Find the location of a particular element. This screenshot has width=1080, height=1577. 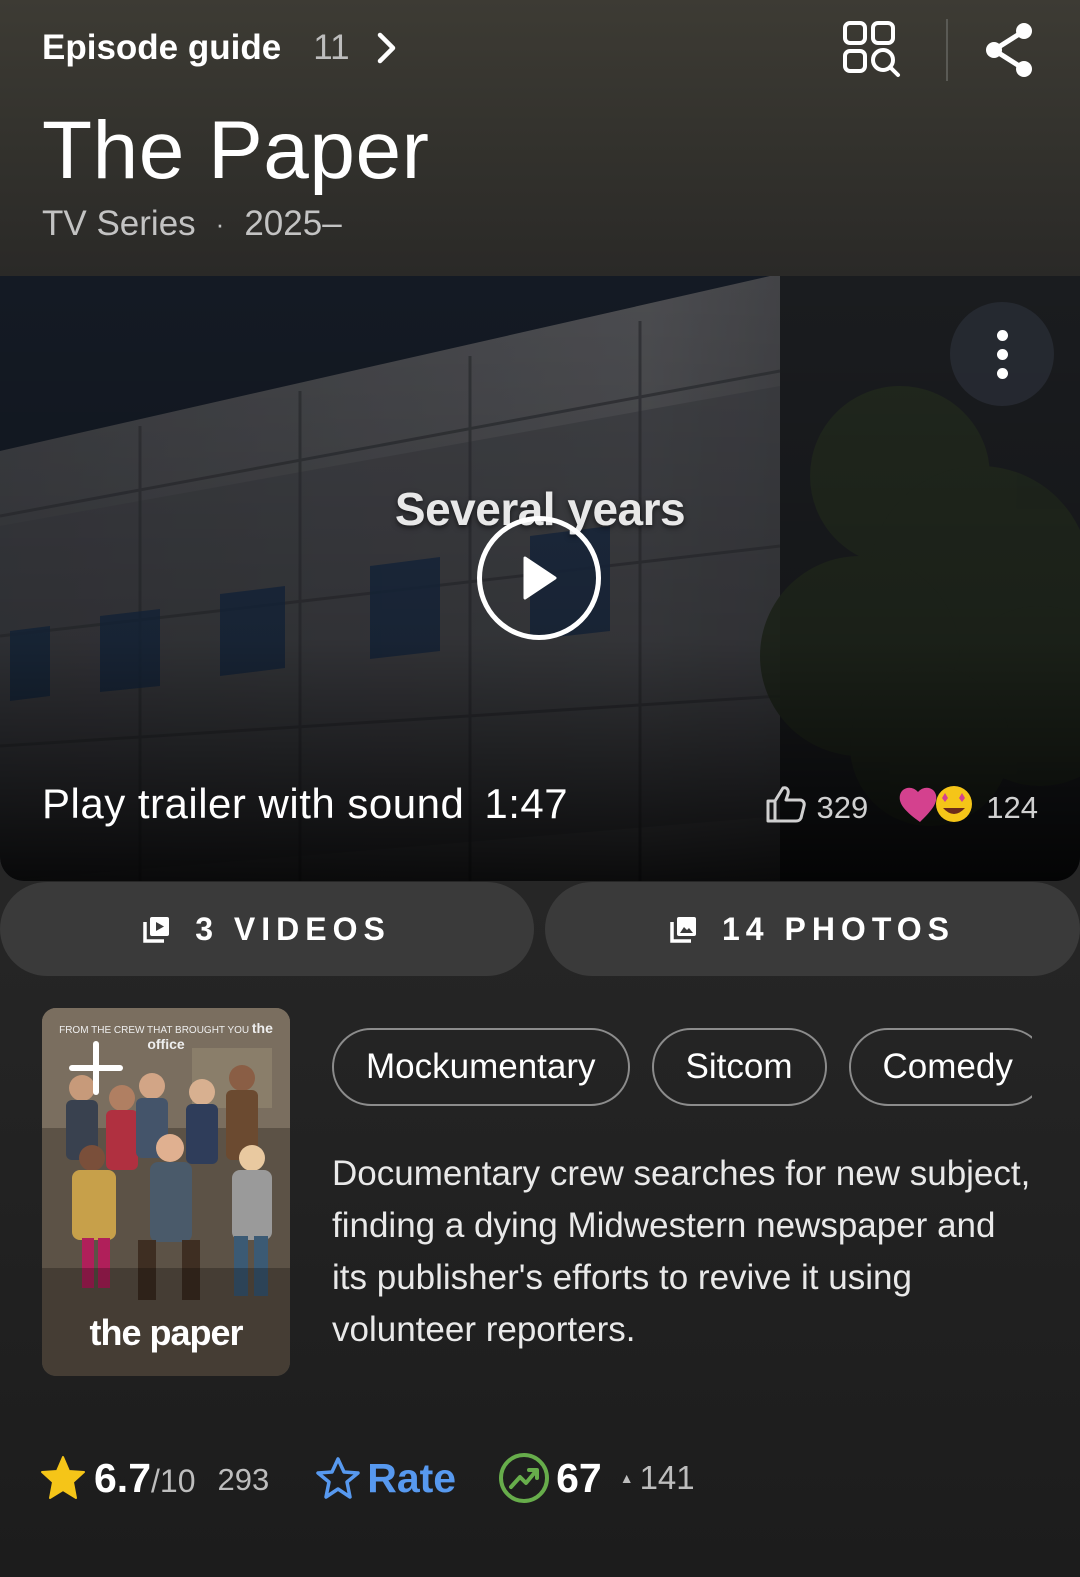

rate-label: Rate is located at coordinates (412, 1477).